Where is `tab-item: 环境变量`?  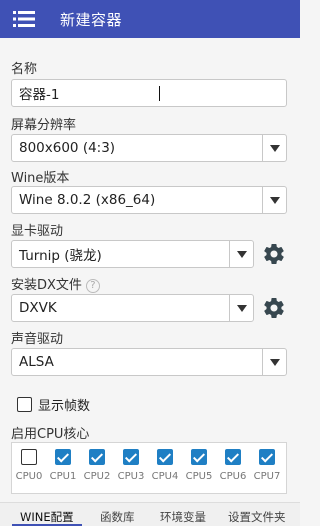
tab-item: 环境变量 is located at coordinates (183, 517).